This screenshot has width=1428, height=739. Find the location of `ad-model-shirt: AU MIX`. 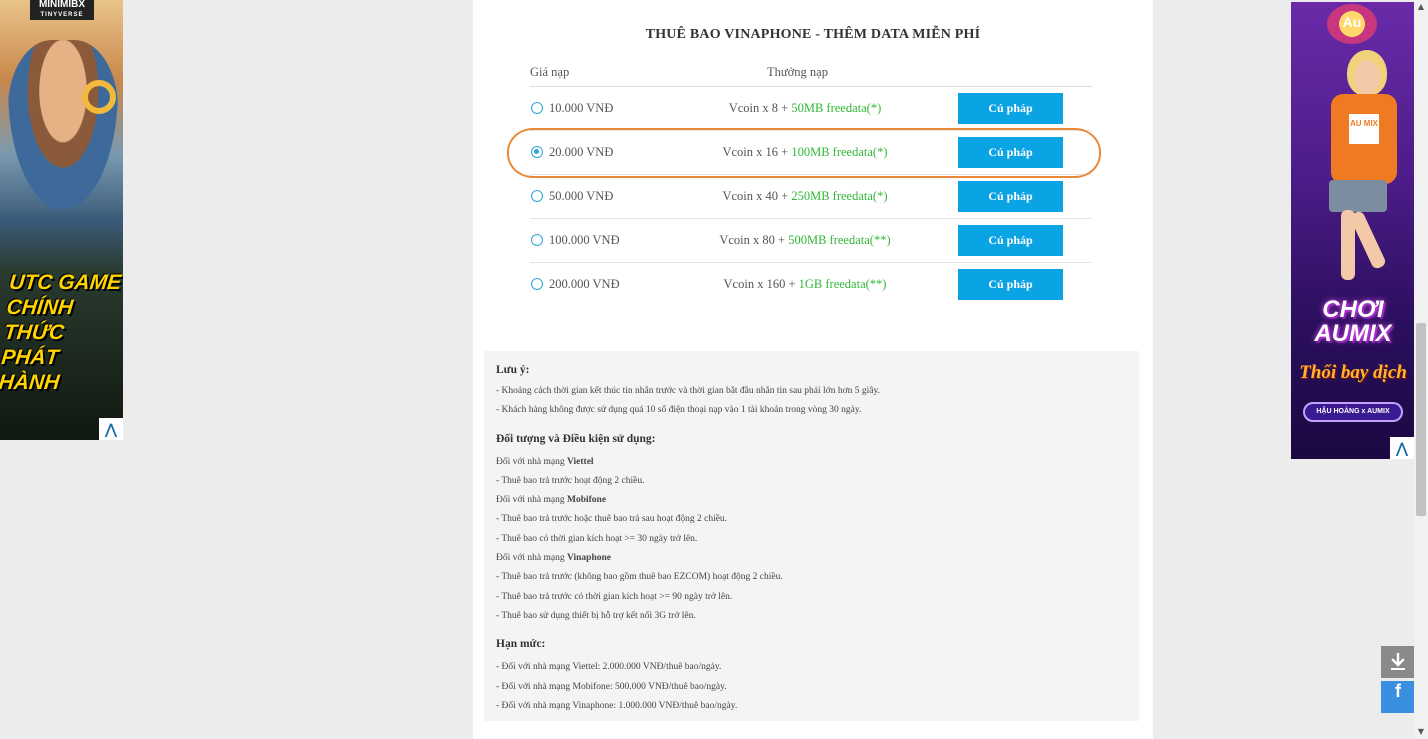

ad-model-shirt: AU MIX is located at coordinates (1364, 139).